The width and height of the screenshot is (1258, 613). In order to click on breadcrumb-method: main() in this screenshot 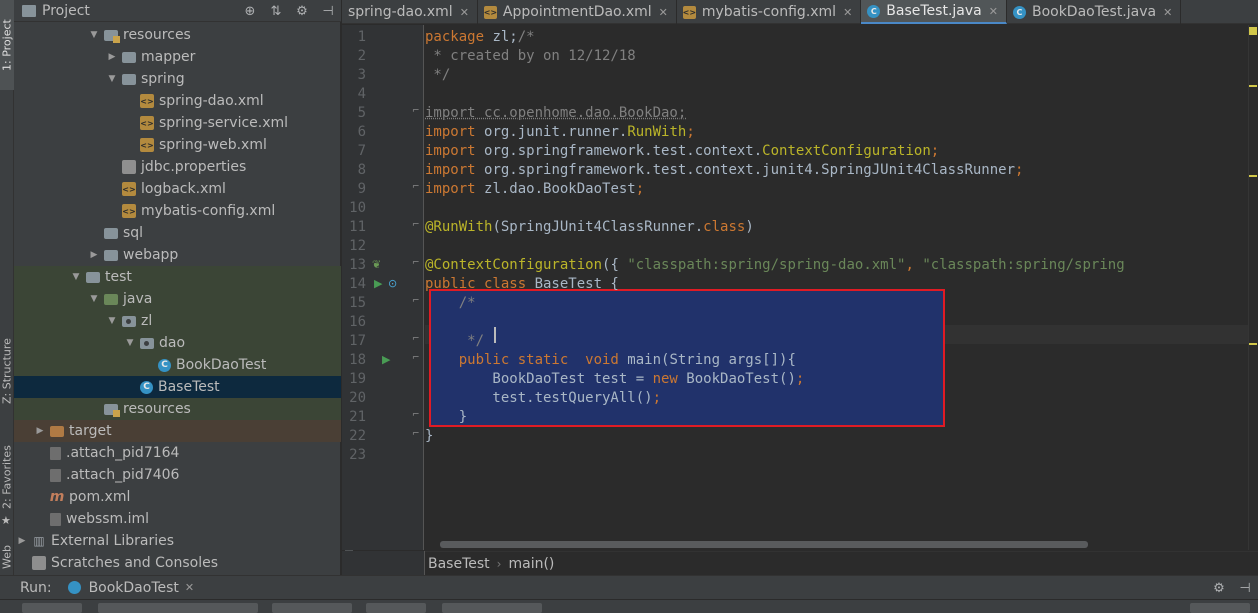, I will do `click(531, 564)`.